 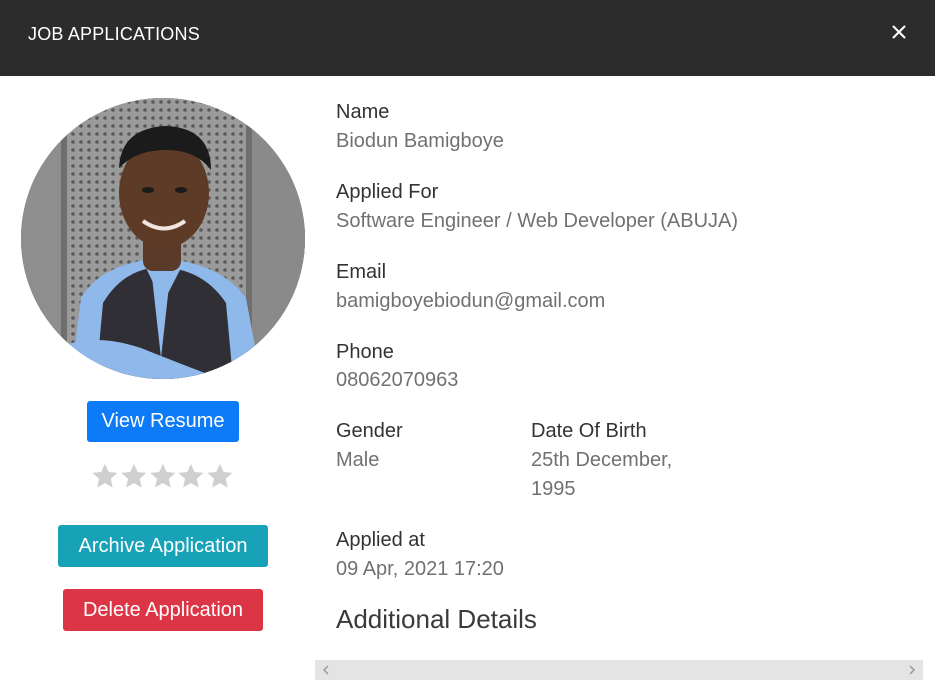 I want to click on phone-label: Phone, so click(x=365, y=352).